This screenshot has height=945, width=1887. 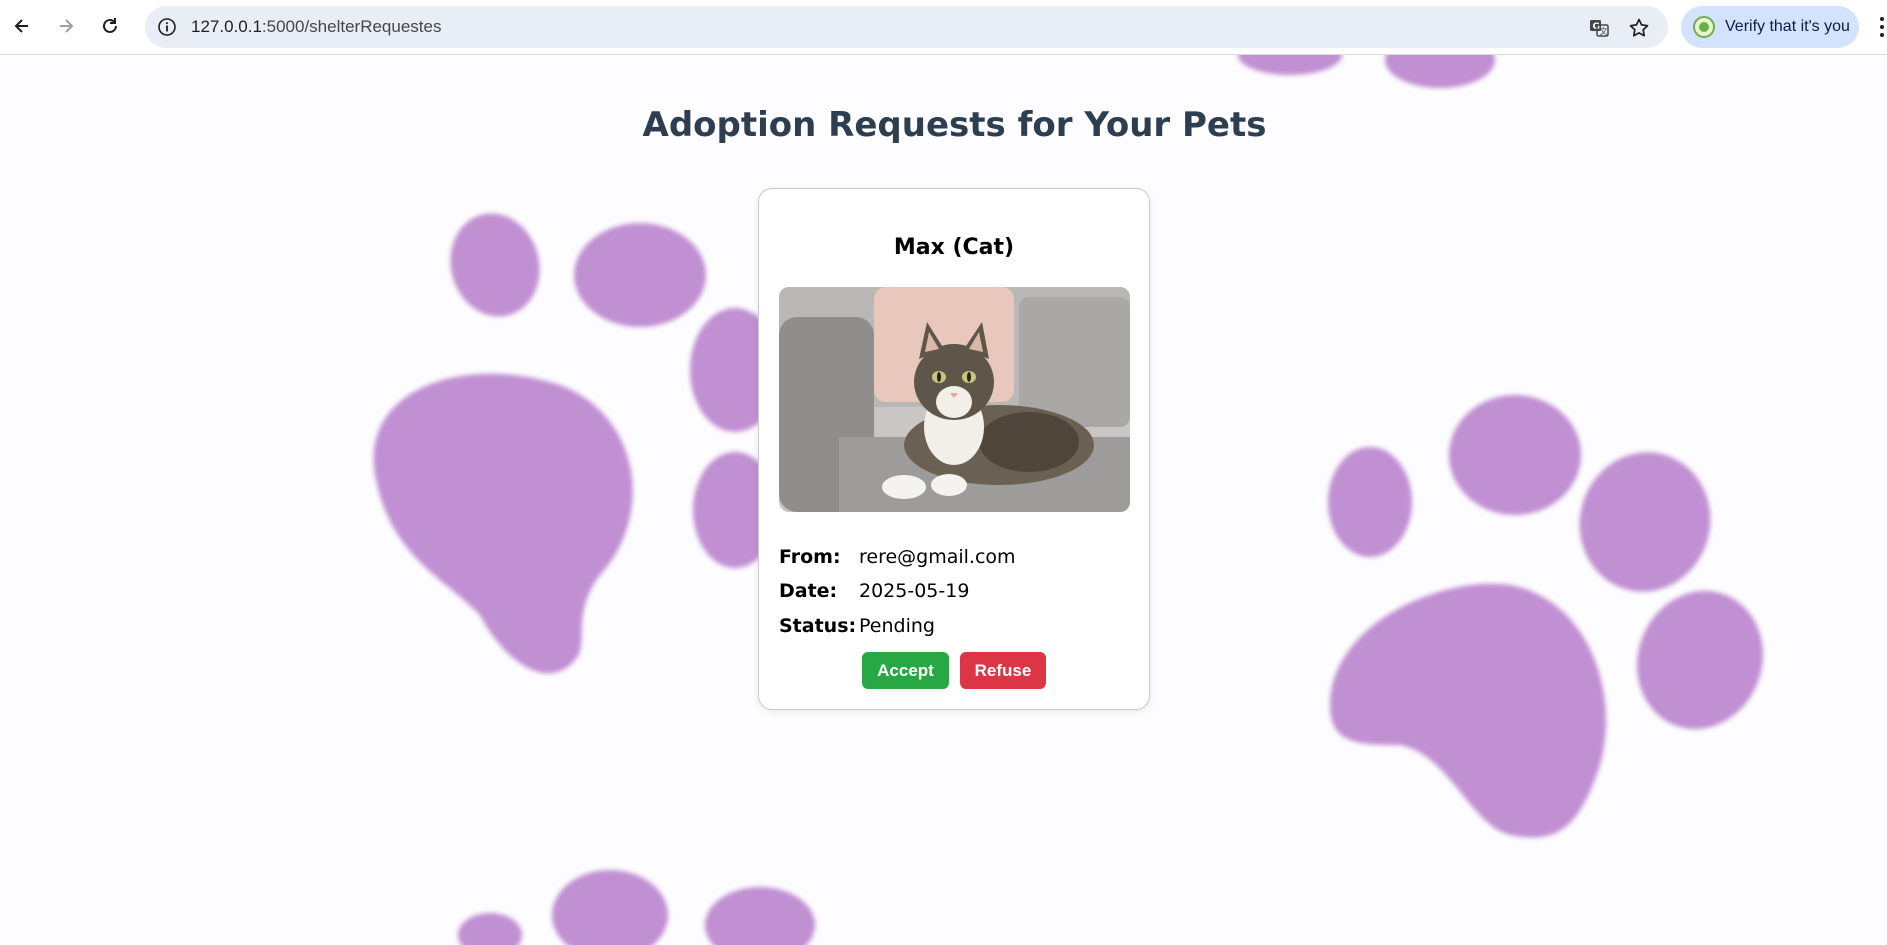 What do you see at coordinates (808, 591) in the screenshot?
I see `date-label: Date:` at bounding box center [808, 591].